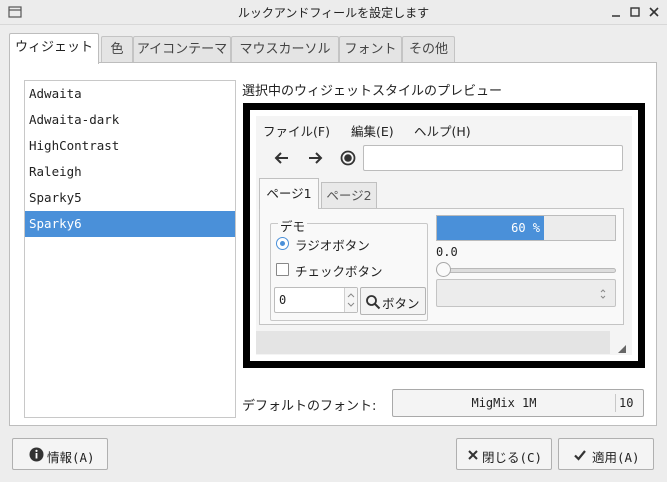 The height and width of the screenshot is (482, 667). I want to click on combo-box, so click(526, 293).